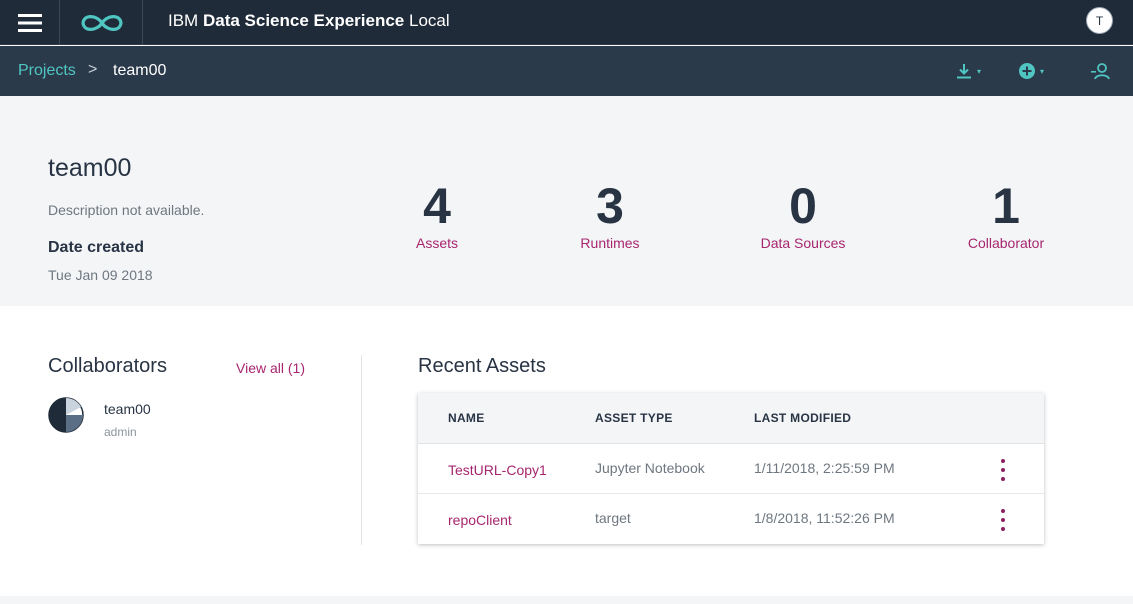 This screenshot has width=1133, height=604. I want to click on stat-data-sources: 0 Data Sources, so click(803, 212).